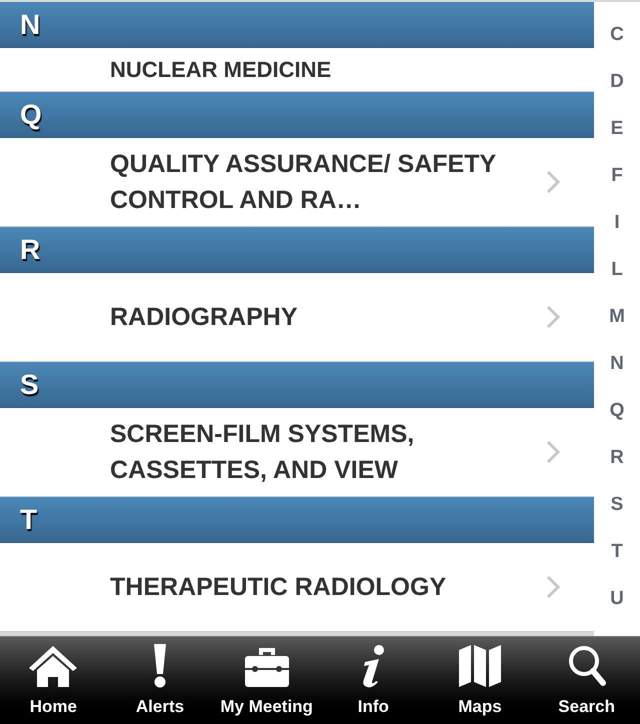  I want to click on map-icon, so click(480, 666).